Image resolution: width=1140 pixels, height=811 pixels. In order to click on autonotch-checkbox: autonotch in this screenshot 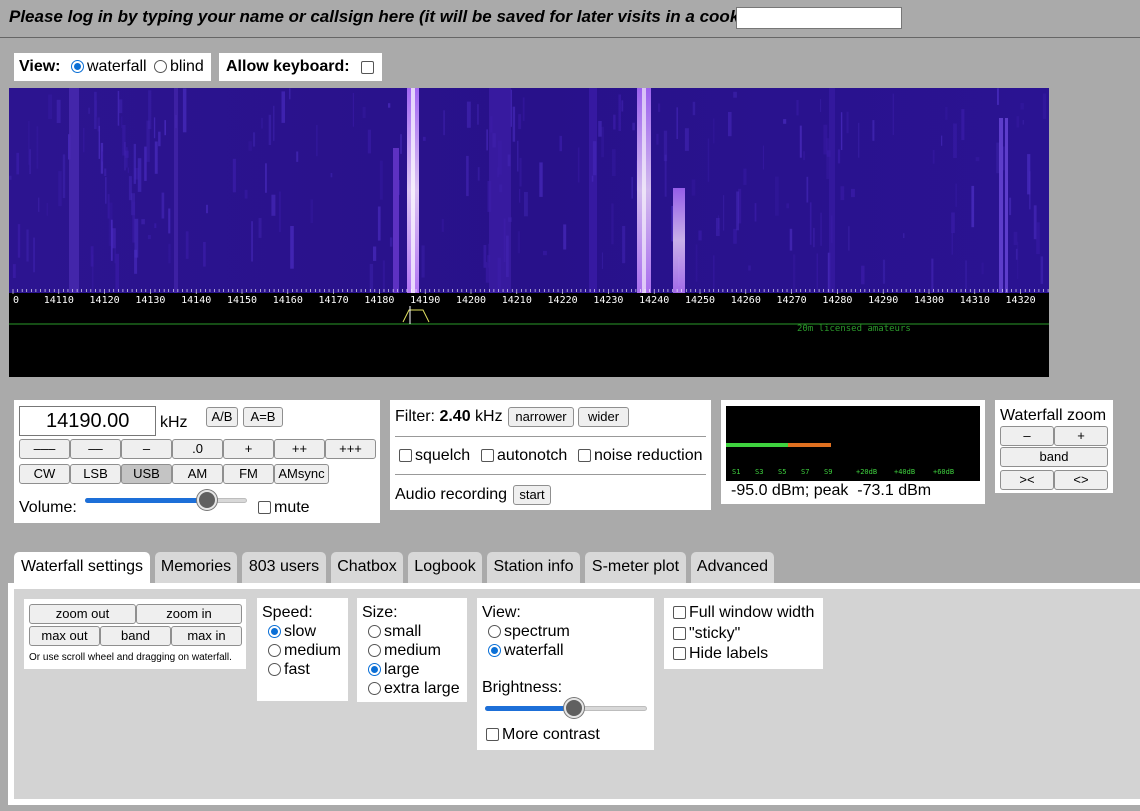, I will do `click(524, 456)`.